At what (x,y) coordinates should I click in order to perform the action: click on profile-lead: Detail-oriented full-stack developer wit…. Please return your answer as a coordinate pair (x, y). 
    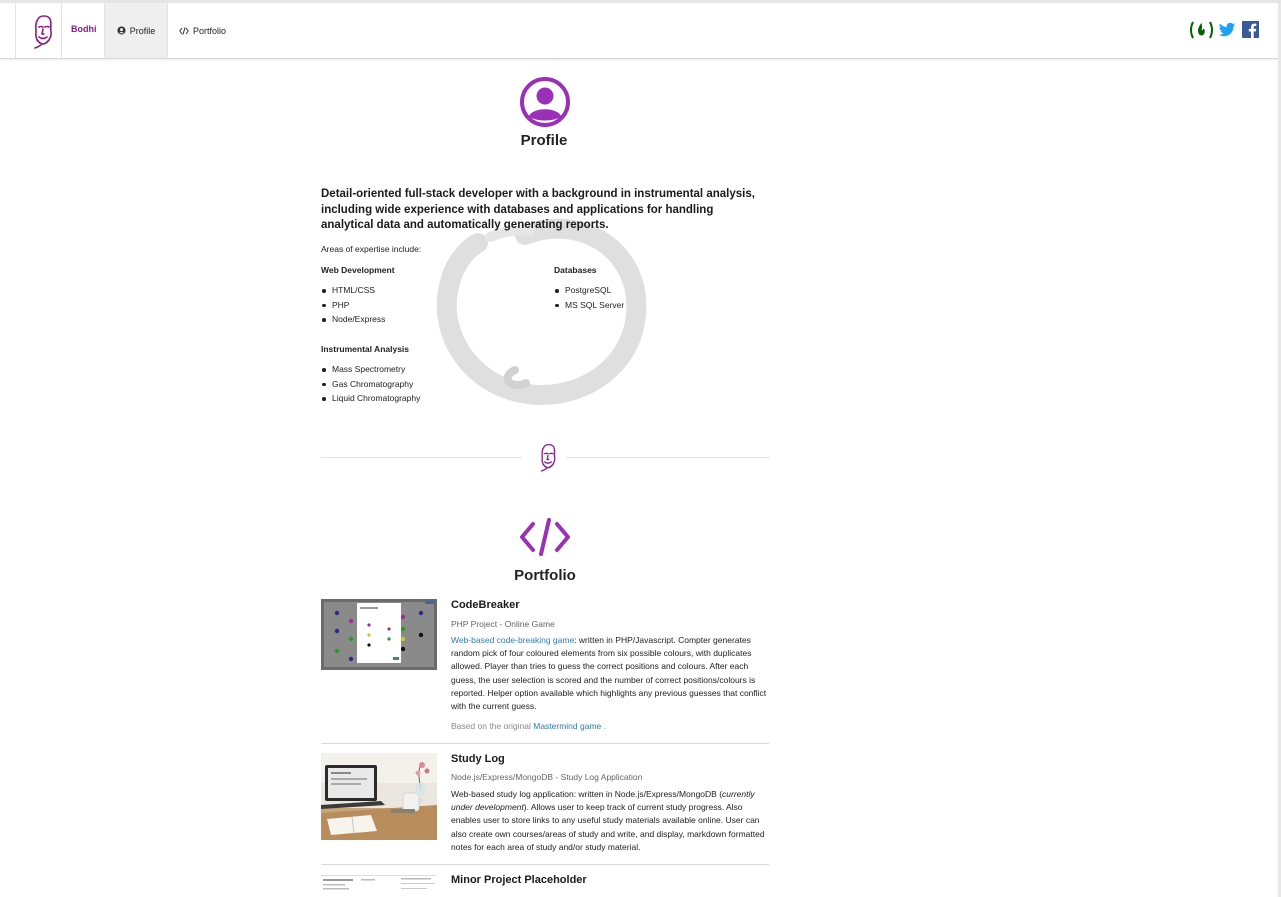
    Looking at the image, I should click on (538, 209).